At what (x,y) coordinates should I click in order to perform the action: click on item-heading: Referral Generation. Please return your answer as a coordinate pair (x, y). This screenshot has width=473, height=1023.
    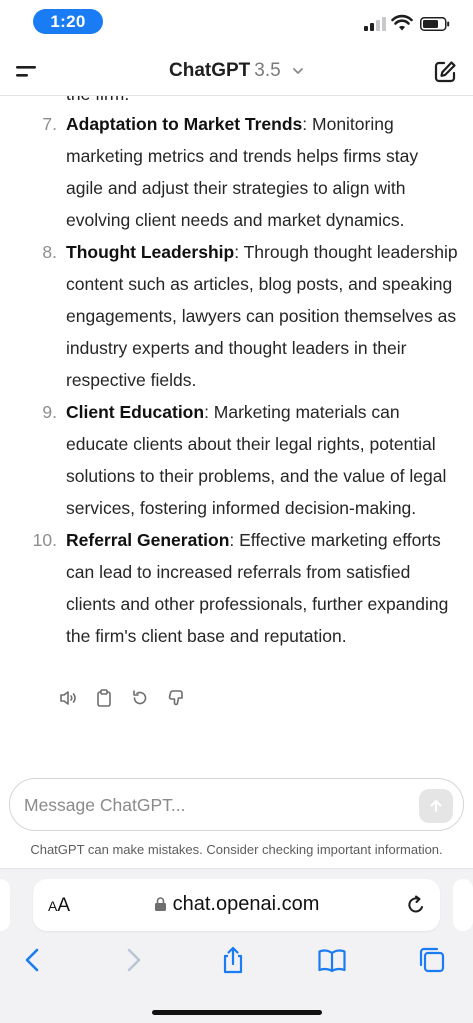
    Looking at the image, I should click on (148, 540).